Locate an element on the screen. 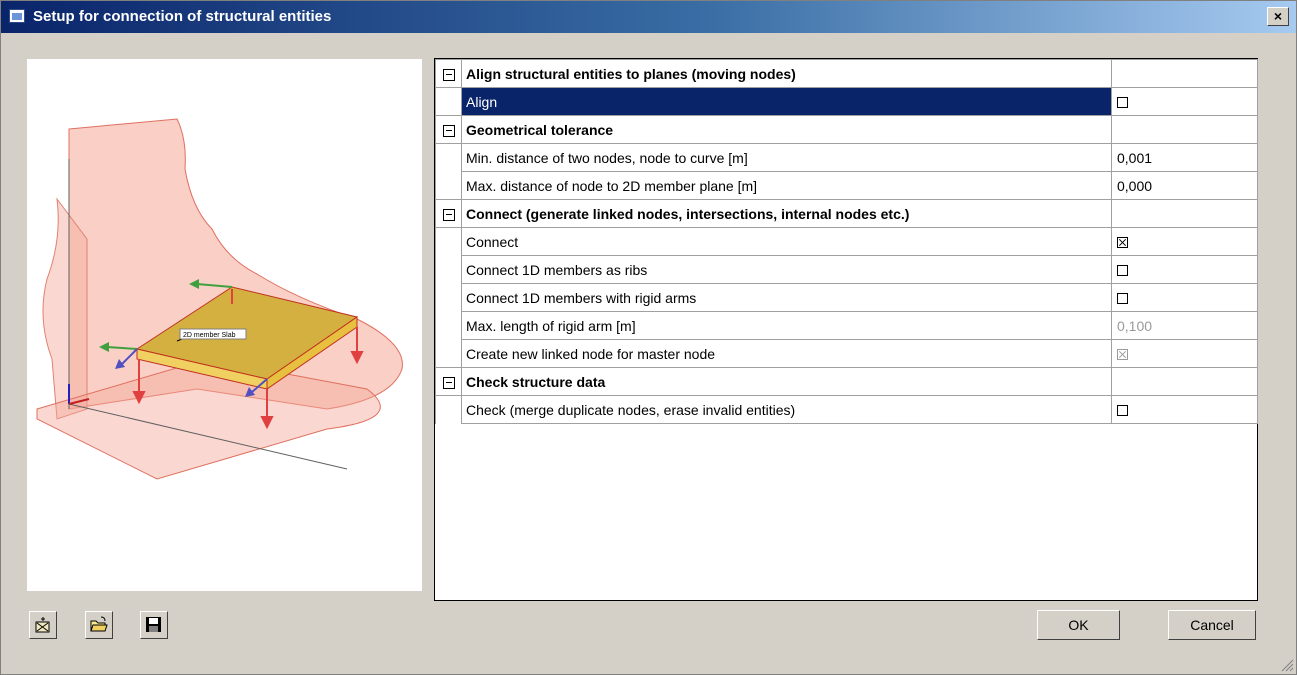 This screenshot has height=675, width=1297. property-row-align: Align is located at coordinates (846, 101).